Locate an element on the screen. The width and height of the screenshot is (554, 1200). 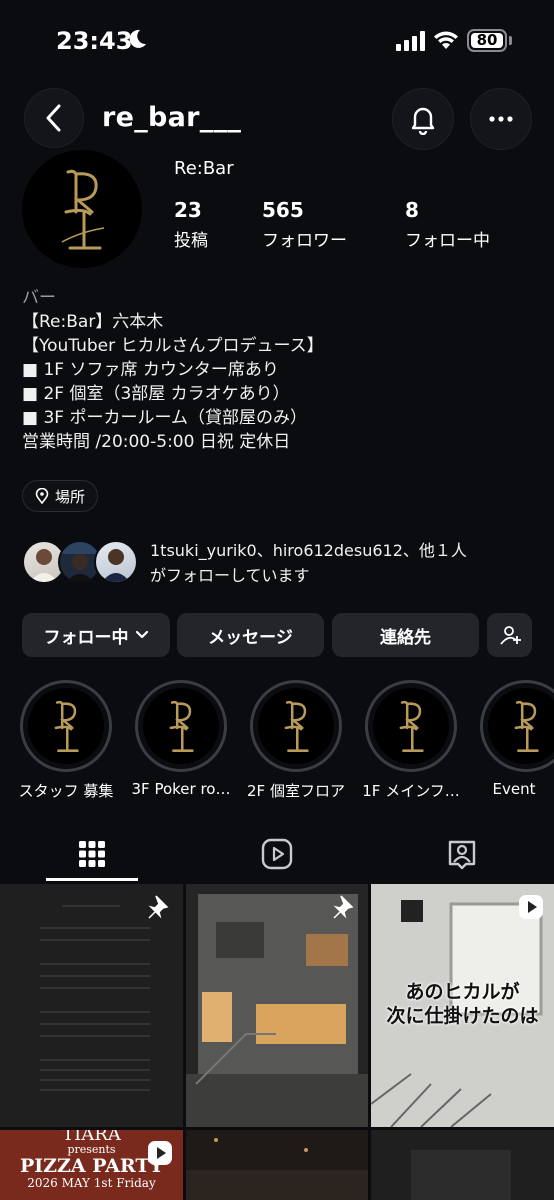
profile-avatar is located at coordinates (82, 209).